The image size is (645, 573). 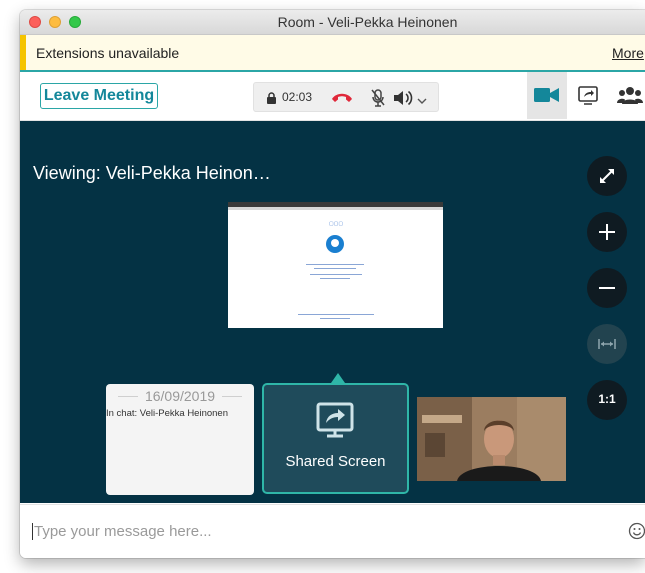 I want to click on camera-button, so click(x=547, y=95).